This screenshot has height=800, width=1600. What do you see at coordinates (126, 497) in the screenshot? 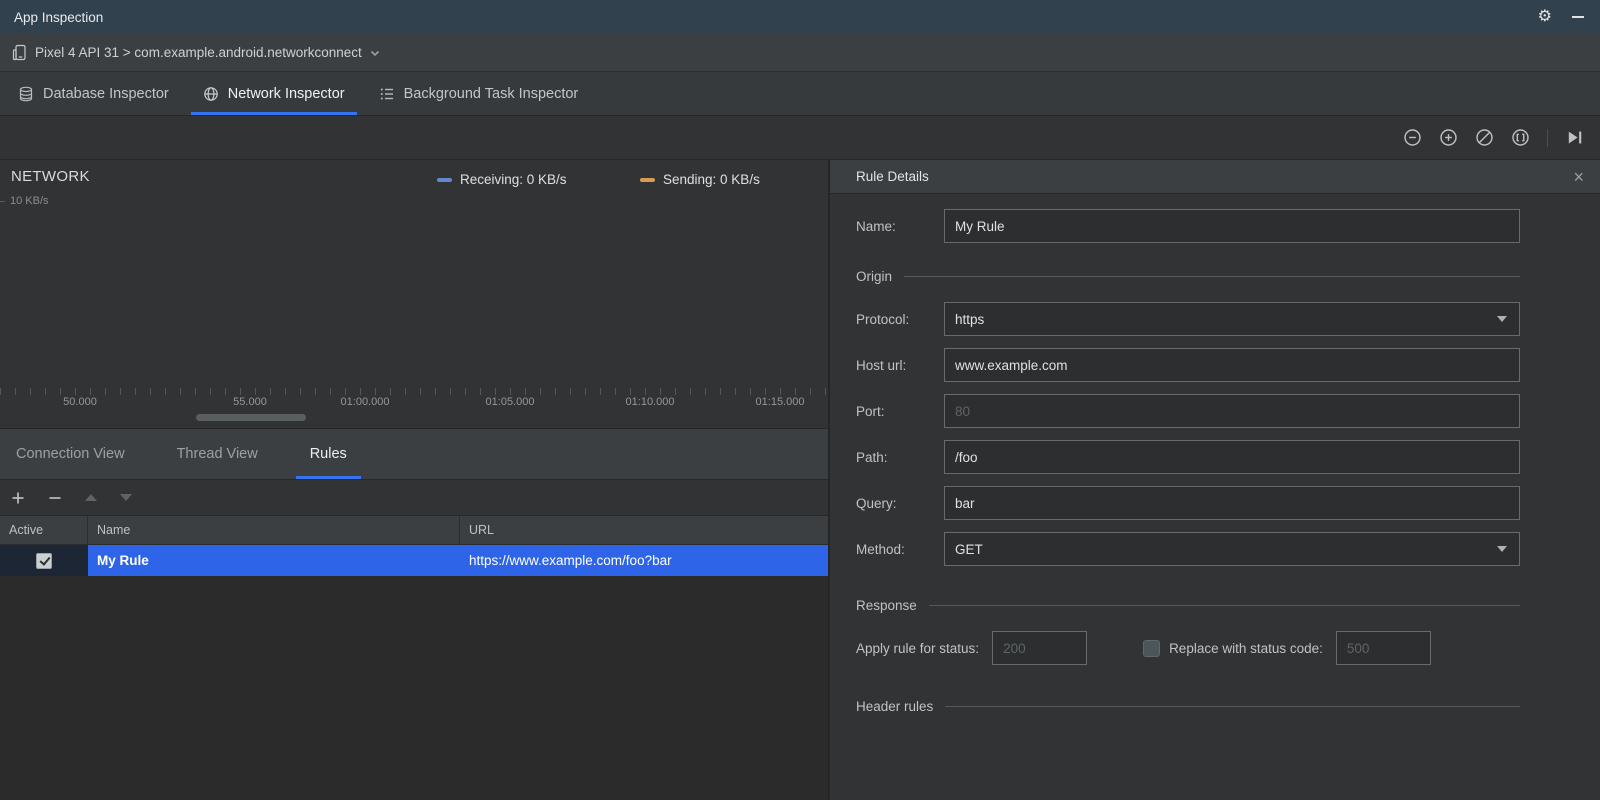
I see `move-down-icon` at bounding box center [126, 497].